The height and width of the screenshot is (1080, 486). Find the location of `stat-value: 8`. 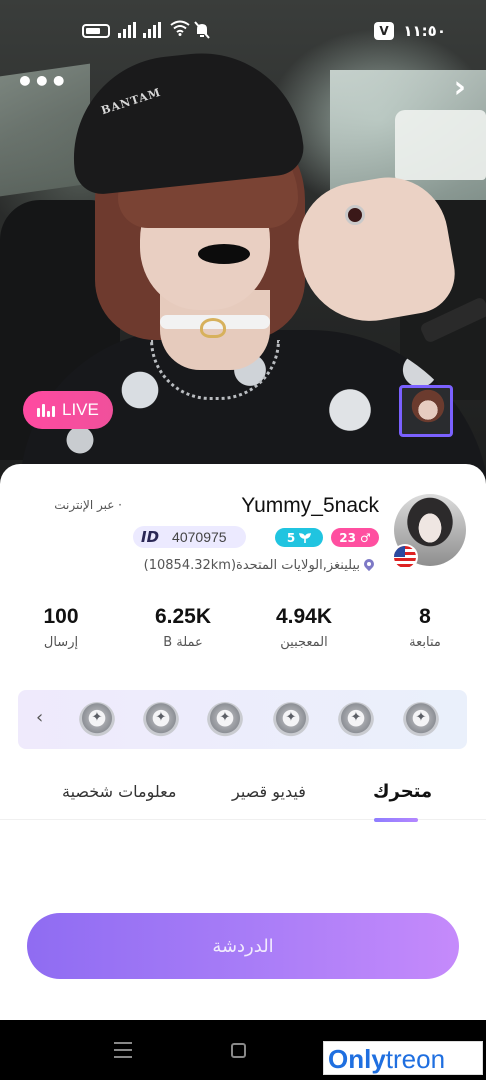

stat-value: 8 is located at coordinates (425, 616).